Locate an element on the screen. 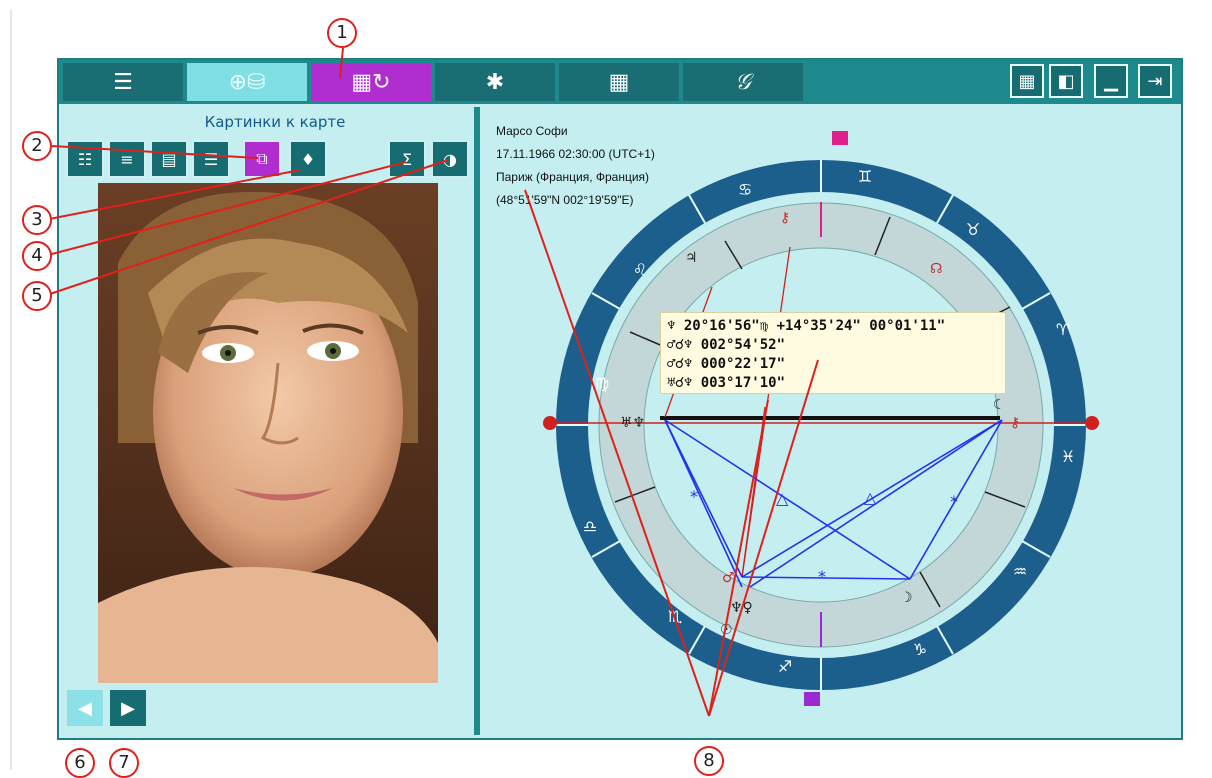 This screenshot has width=1212, height=778. location-button: ♦ is located at coordinates (308, 159).